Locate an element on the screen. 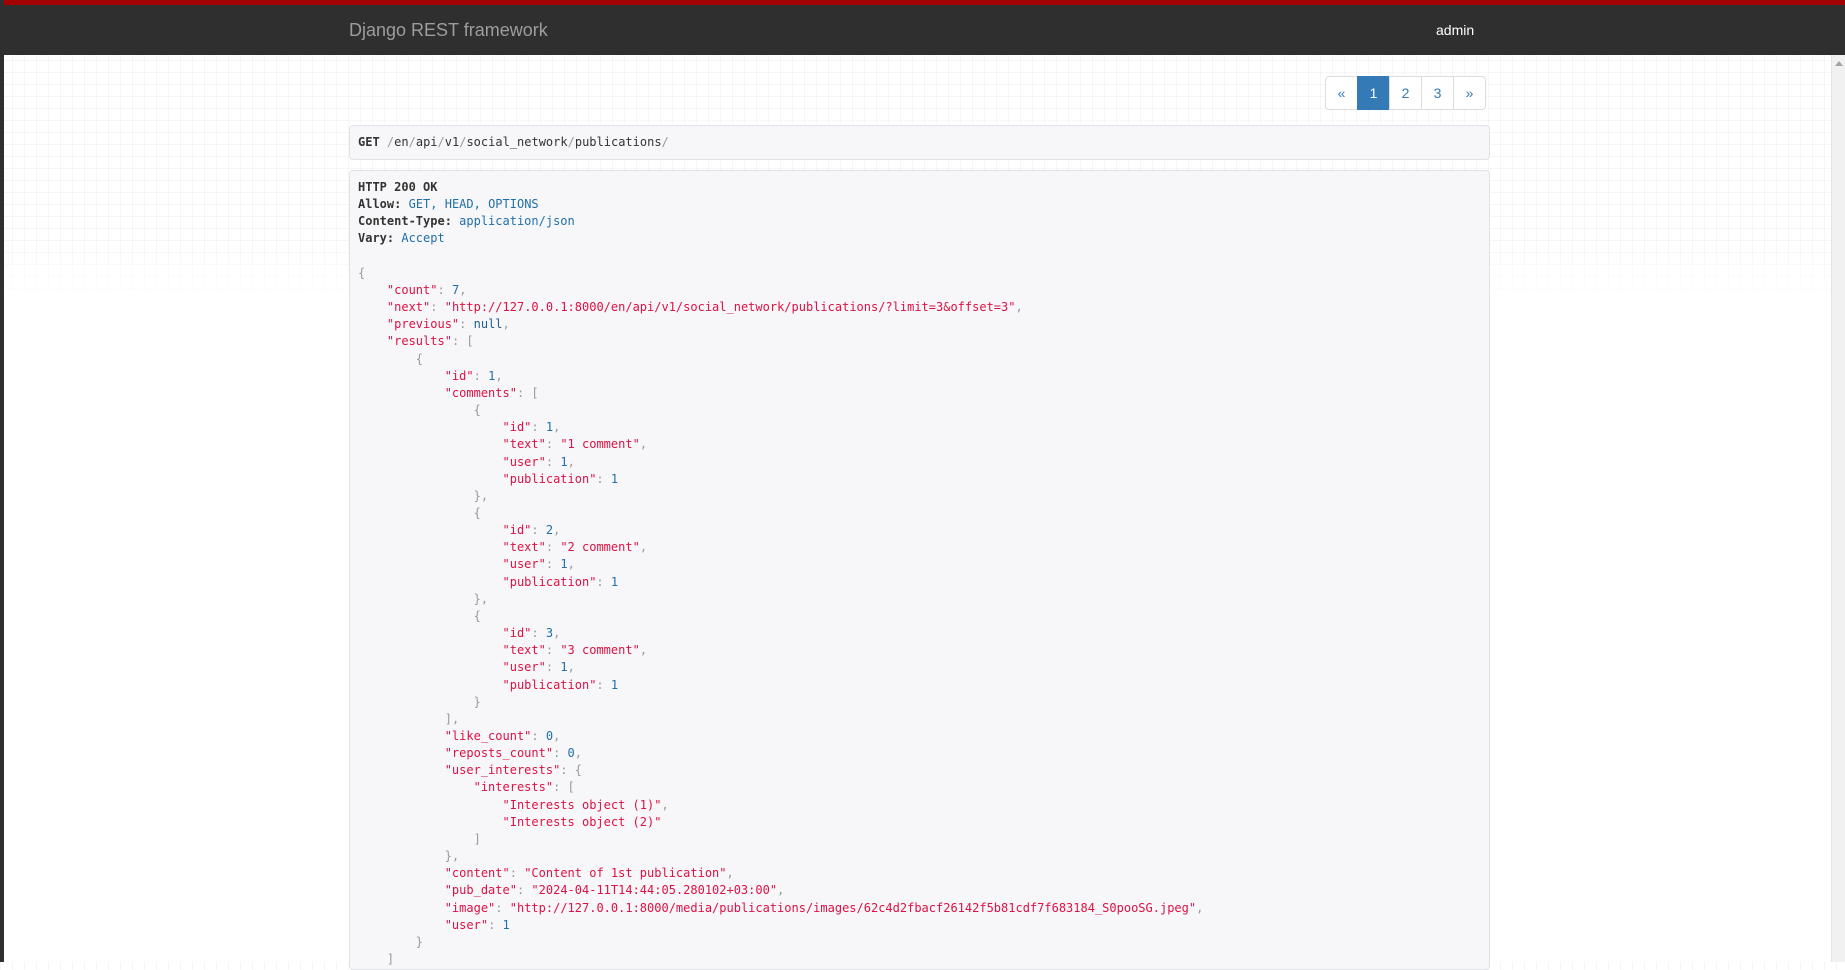  json-key: "image" is located at coordinates (470, 907).